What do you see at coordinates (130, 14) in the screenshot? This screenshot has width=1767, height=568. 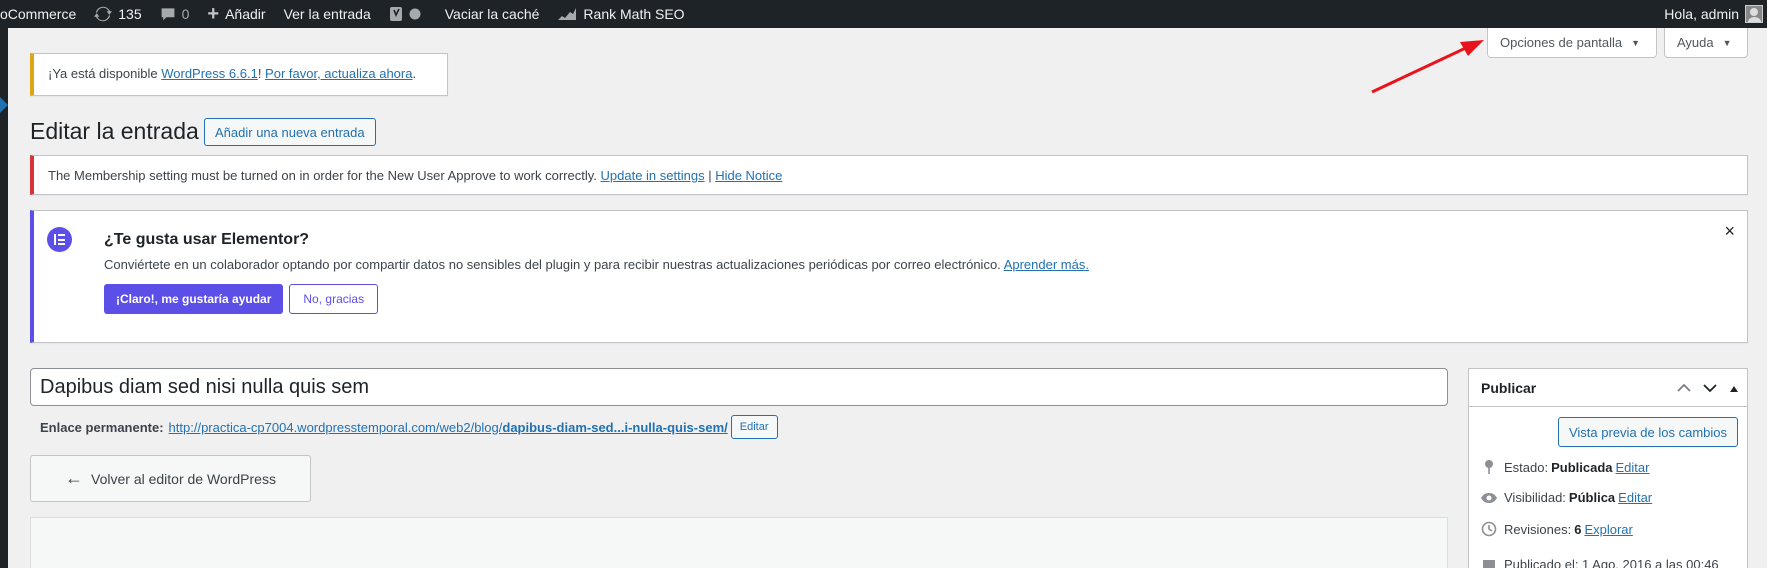 I see `updates-count: 135` at bounding box center [130, 14].